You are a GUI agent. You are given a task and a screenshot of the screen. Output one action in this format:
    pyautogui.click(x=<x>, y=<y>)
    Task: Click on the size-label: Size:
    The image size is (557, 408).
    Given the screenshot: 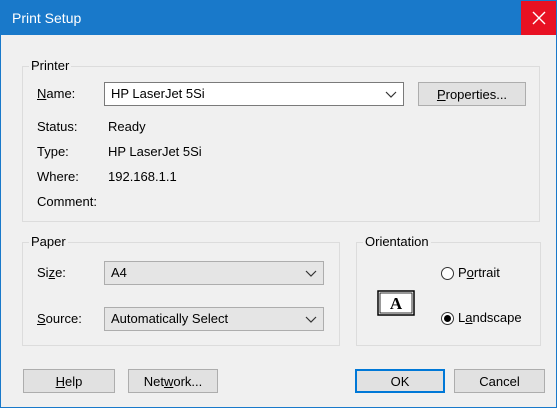 What is the action you would take?
    pyautogui.click(x=51, y=272)
    